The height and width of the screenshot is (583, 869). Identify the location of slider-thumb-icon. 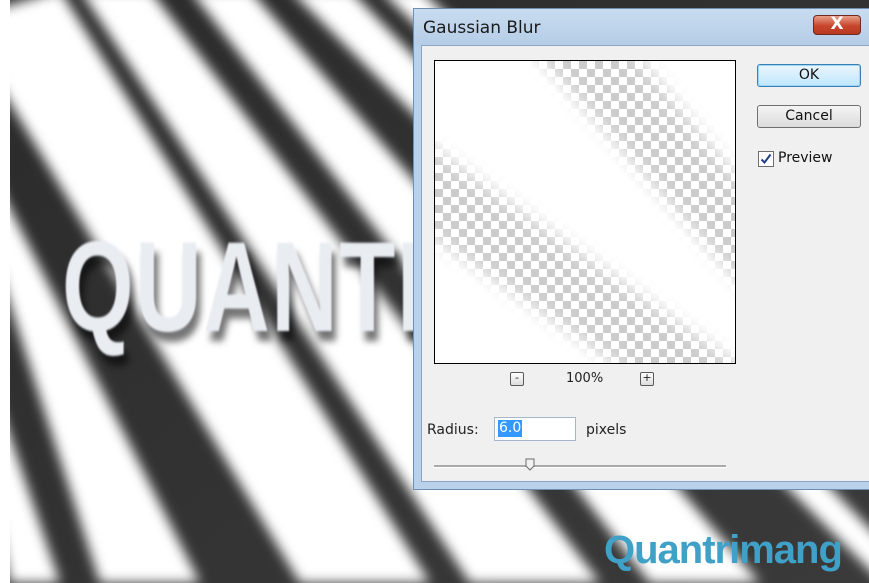
(530, 464).